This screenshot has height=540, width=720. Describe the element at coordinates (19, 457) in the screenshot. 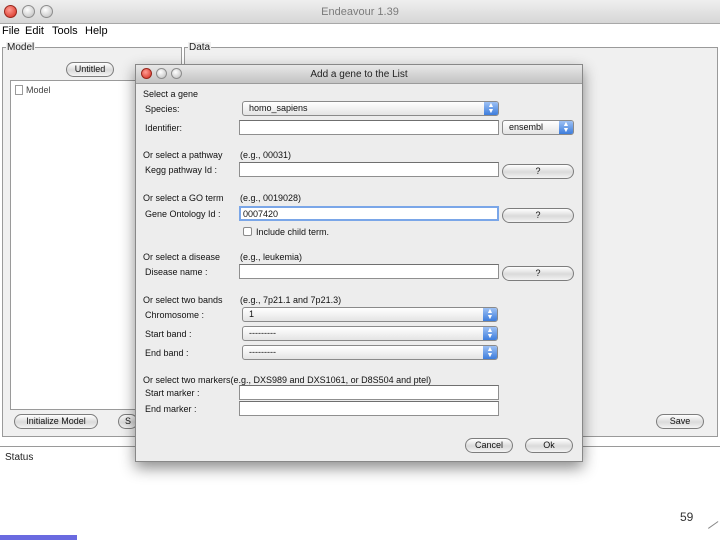

I see `status-label: Status` at that location.